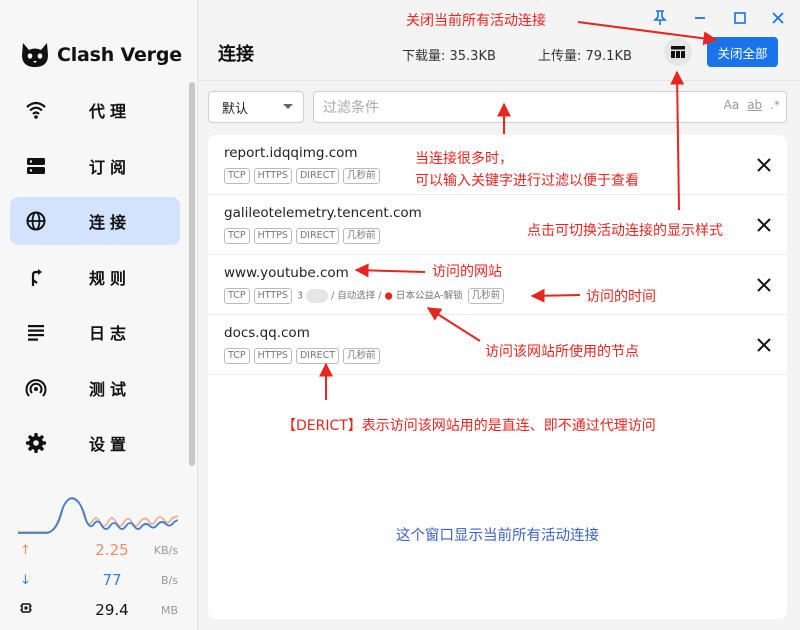  I want to click on filter-box: Aa ab .*, so click(550, 107).